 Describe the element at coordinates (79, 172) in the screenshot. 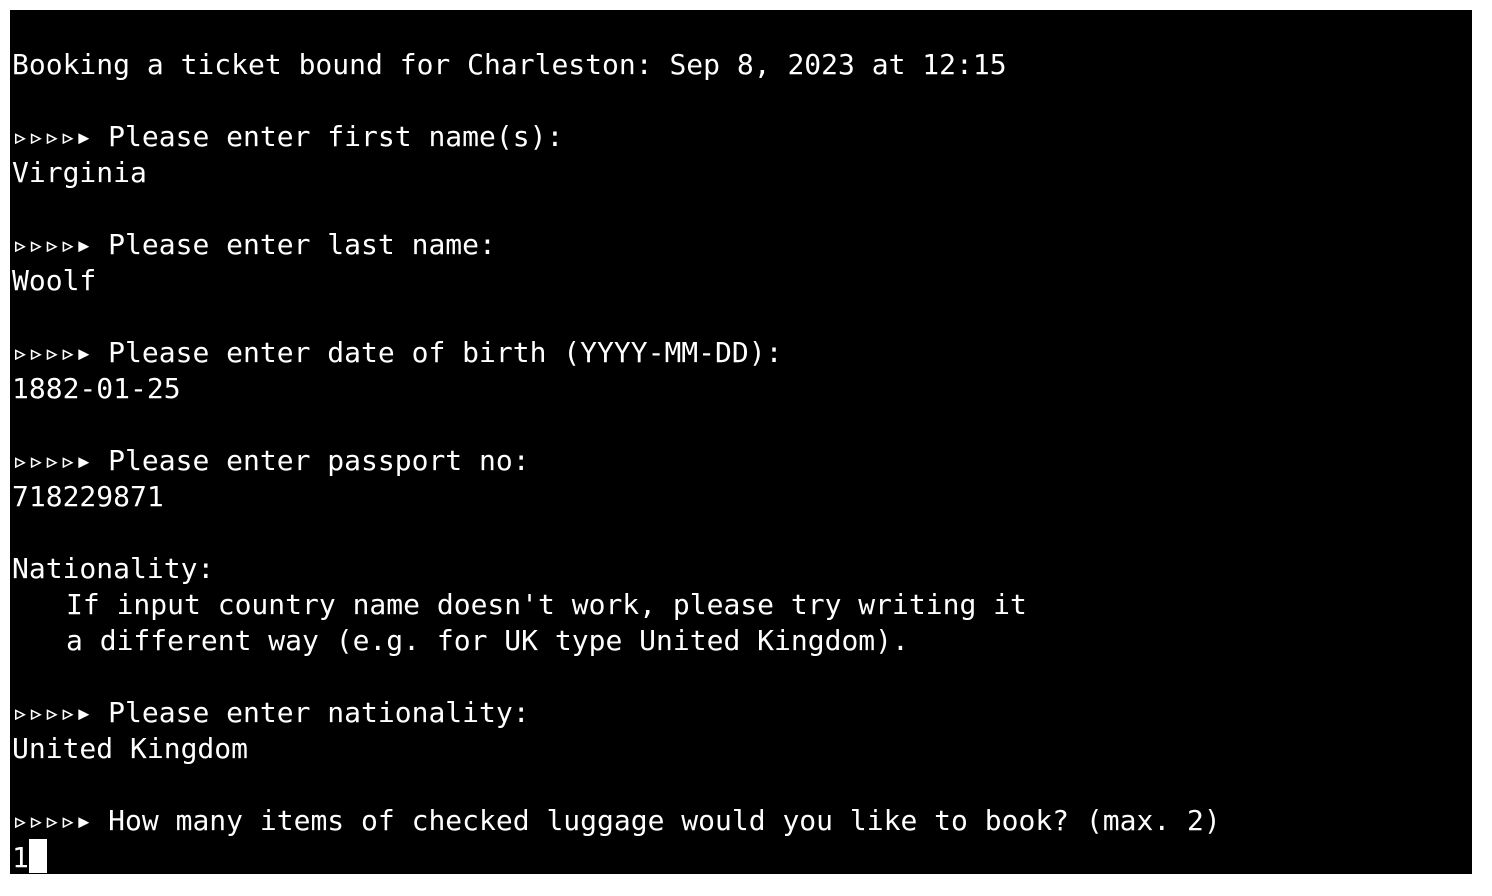

I see `first-name-value: Virginia` at that location.